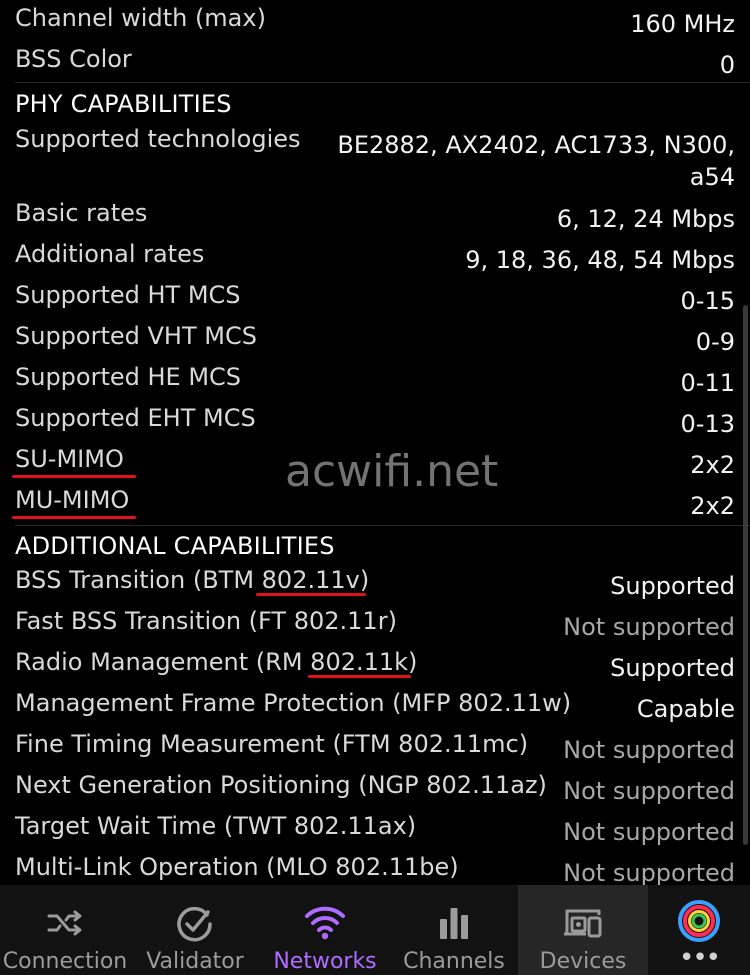 This screenshot has height=975, width=750. I want to click on row-label: Target Wait Time (TWT 802.11ax), so click(216, 826).